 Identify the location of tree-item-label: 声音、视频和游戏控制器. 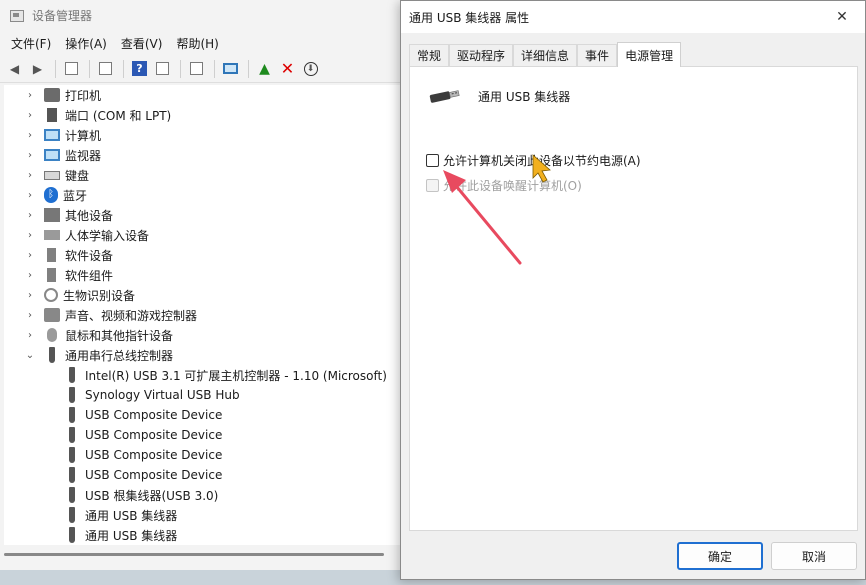
(131, 315).